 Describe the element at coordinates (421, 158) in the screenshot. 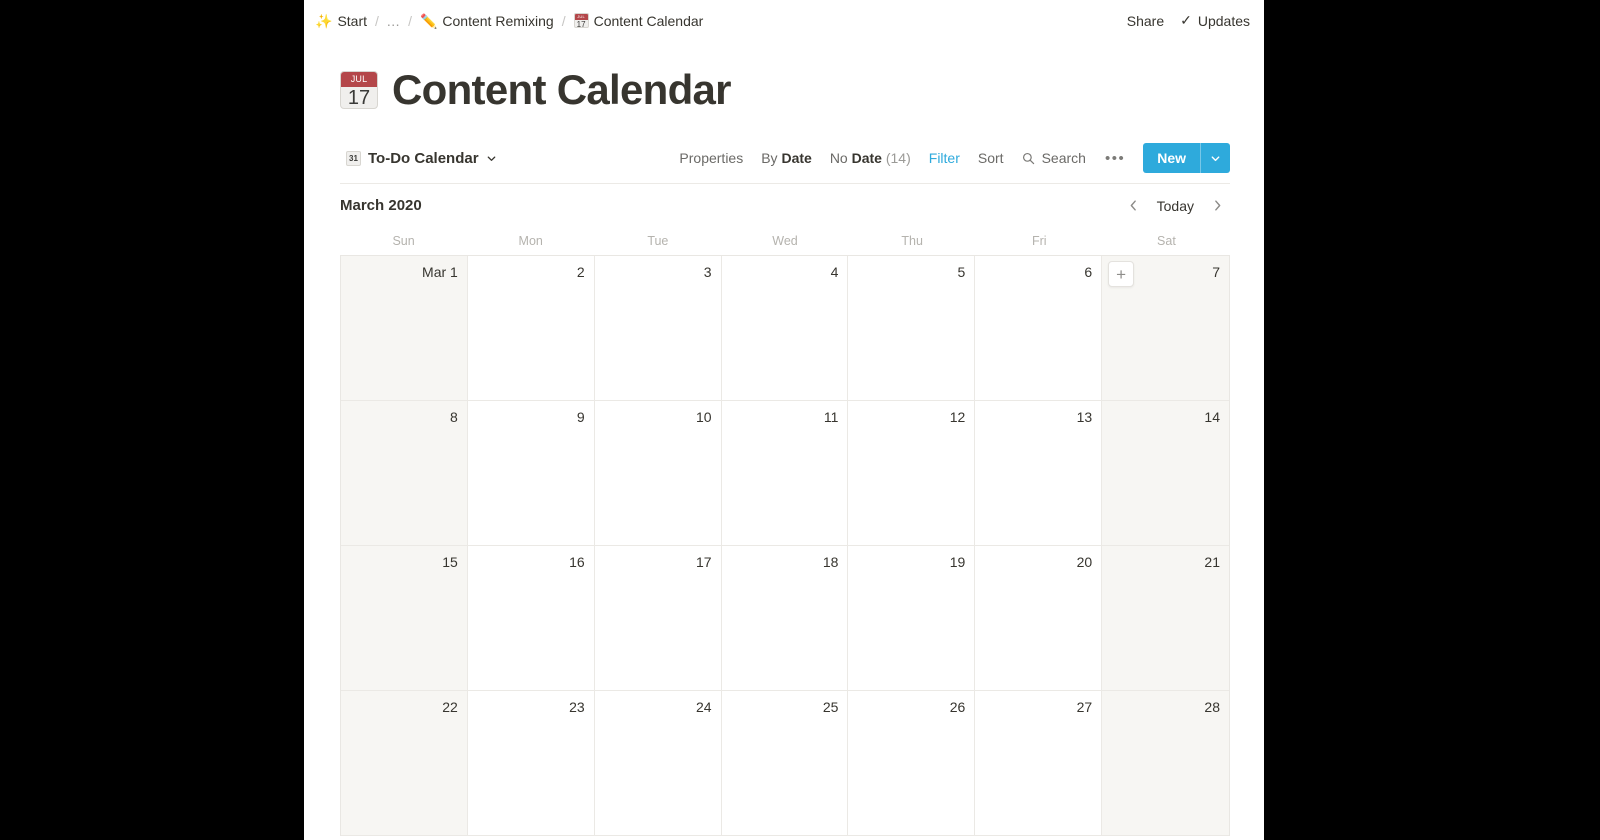

I see `view-tab-todo-calendar: 31 To-Do Calendar` at that location.